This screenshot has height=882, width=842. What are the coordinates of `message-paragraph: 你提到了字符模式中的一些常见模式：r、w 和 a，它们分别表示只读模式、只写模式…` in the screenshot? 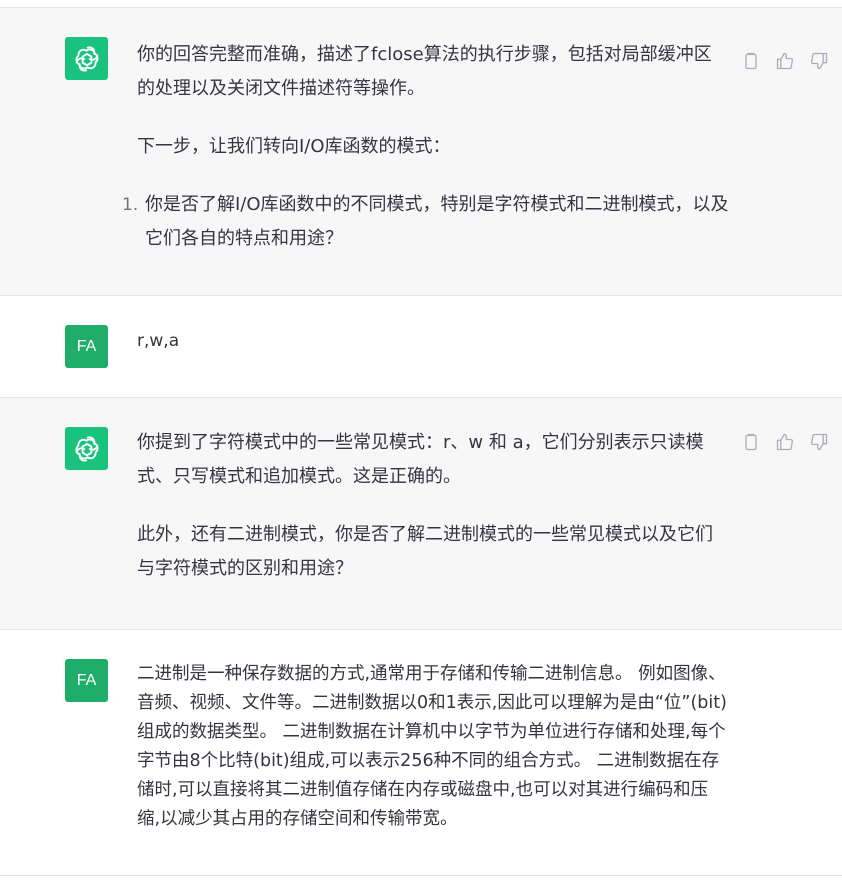 It's located at (420, 459).